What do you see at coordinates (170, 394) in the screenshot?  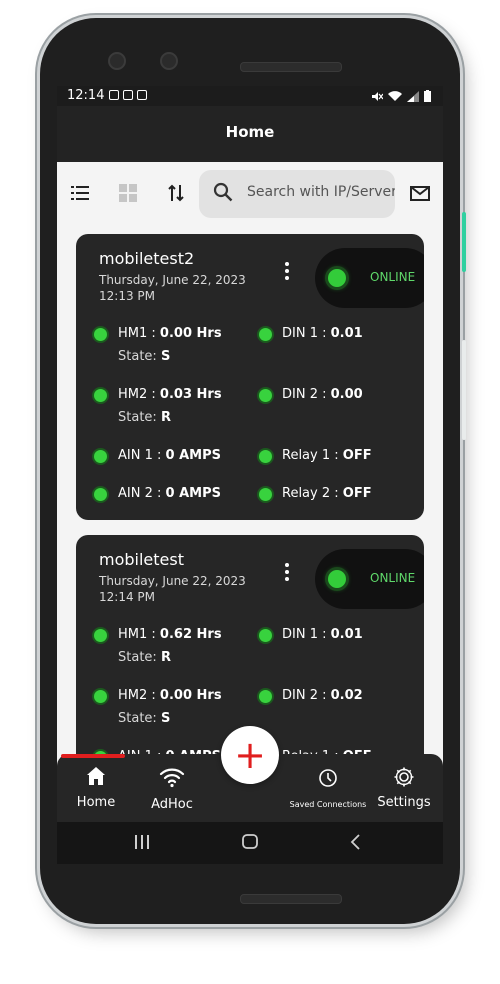 I see `hm2-reading: HM2 : 0.03 Hrs` at bounding box center [170, 394].